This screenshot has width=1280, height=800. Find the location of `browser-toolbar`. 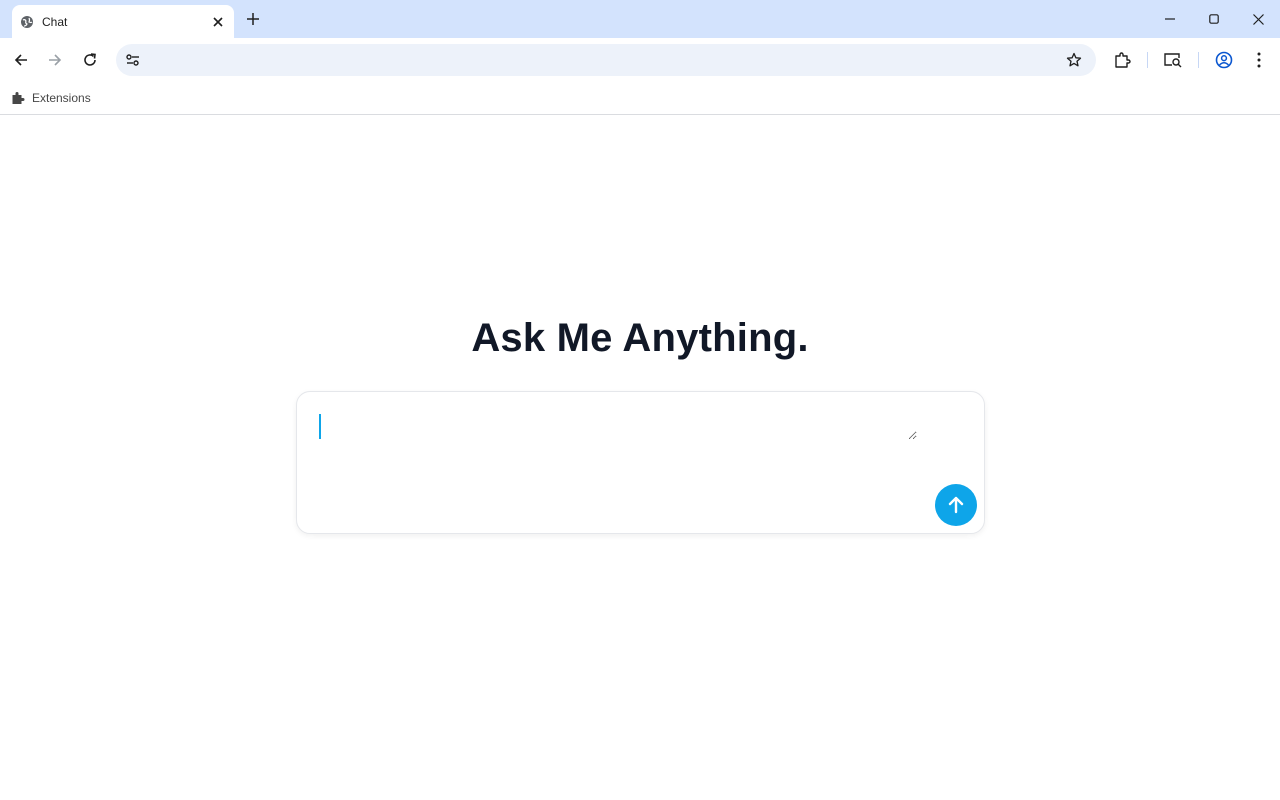

browser-toolbar is located at coordinates (640, 60).